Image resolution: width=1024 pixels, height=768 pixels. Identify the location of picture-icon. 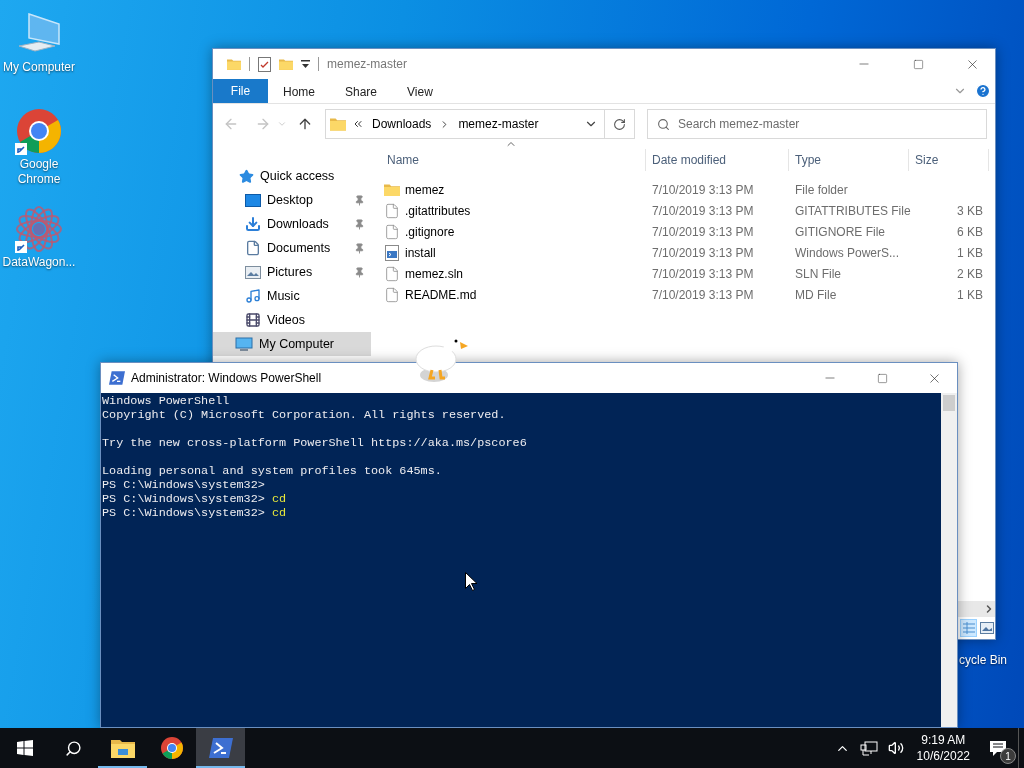
(253, 272).